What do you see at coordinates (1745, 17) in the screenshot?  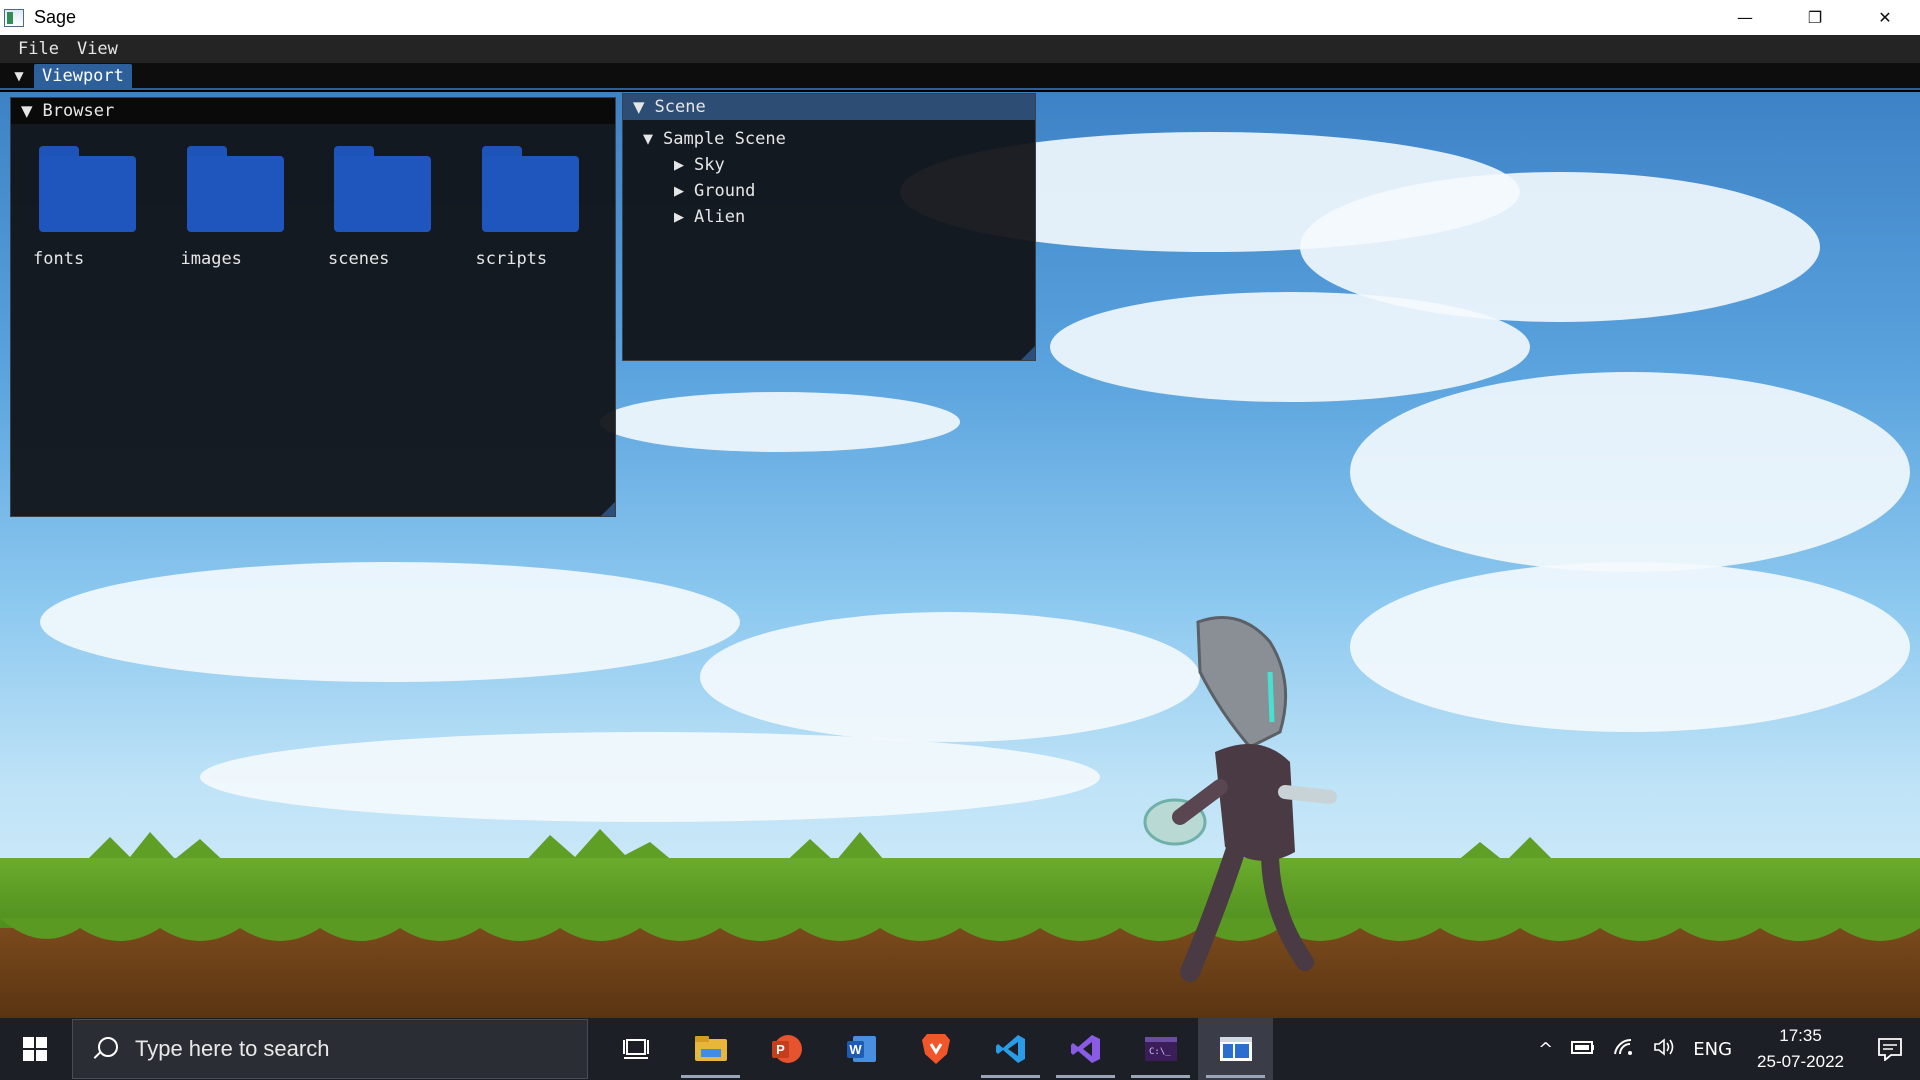 I see `minimize-button: —` at bounding box center [1745, 17].